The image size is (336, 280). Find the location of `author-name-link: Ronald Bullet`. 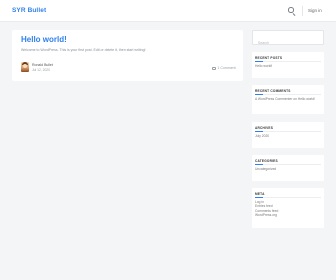

author-name-link: Ronald Bullet is located at coordinates (42, 65).